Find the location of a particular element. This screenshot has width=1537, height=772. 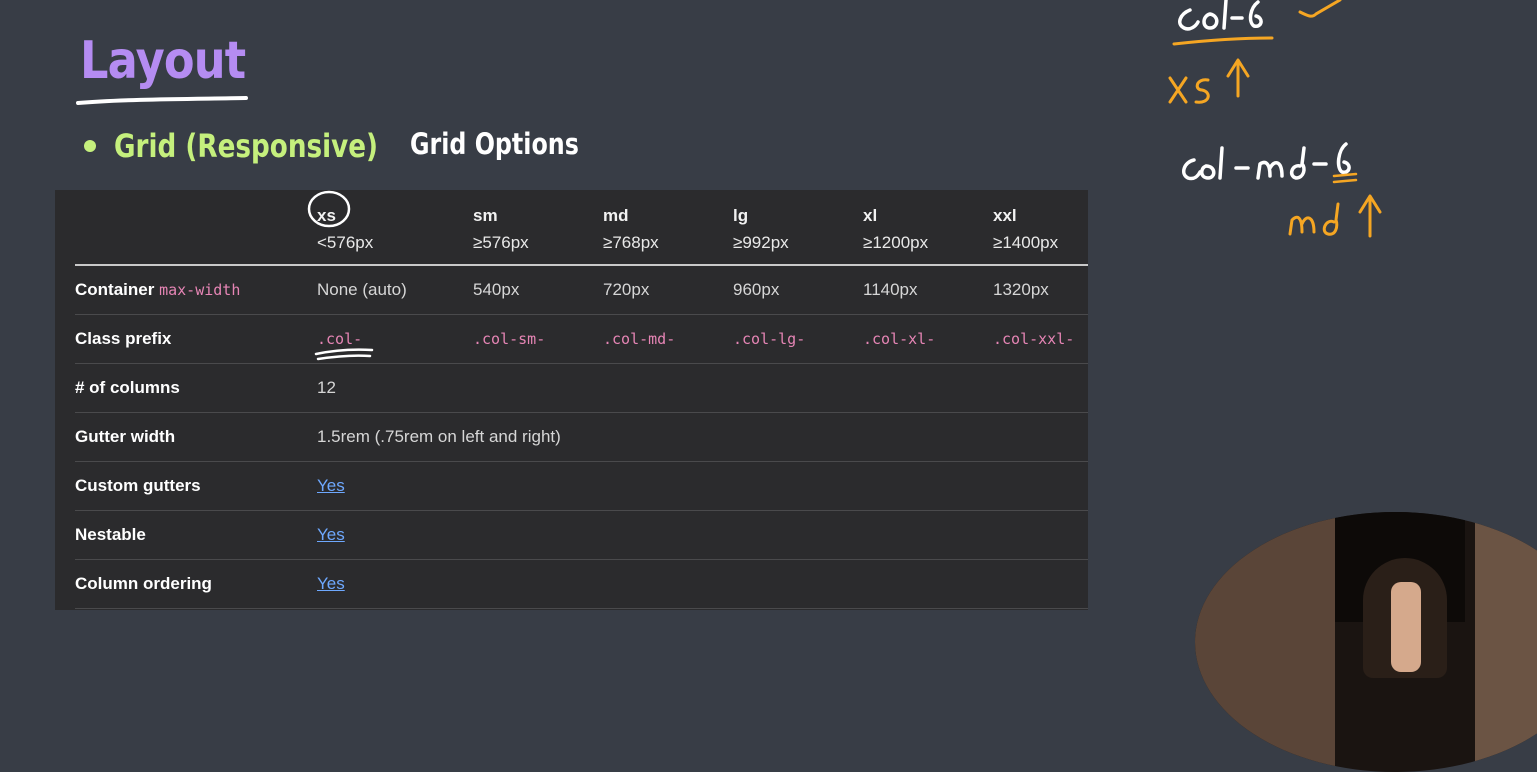

col-underline-mark is located at coordinates (344, 354).